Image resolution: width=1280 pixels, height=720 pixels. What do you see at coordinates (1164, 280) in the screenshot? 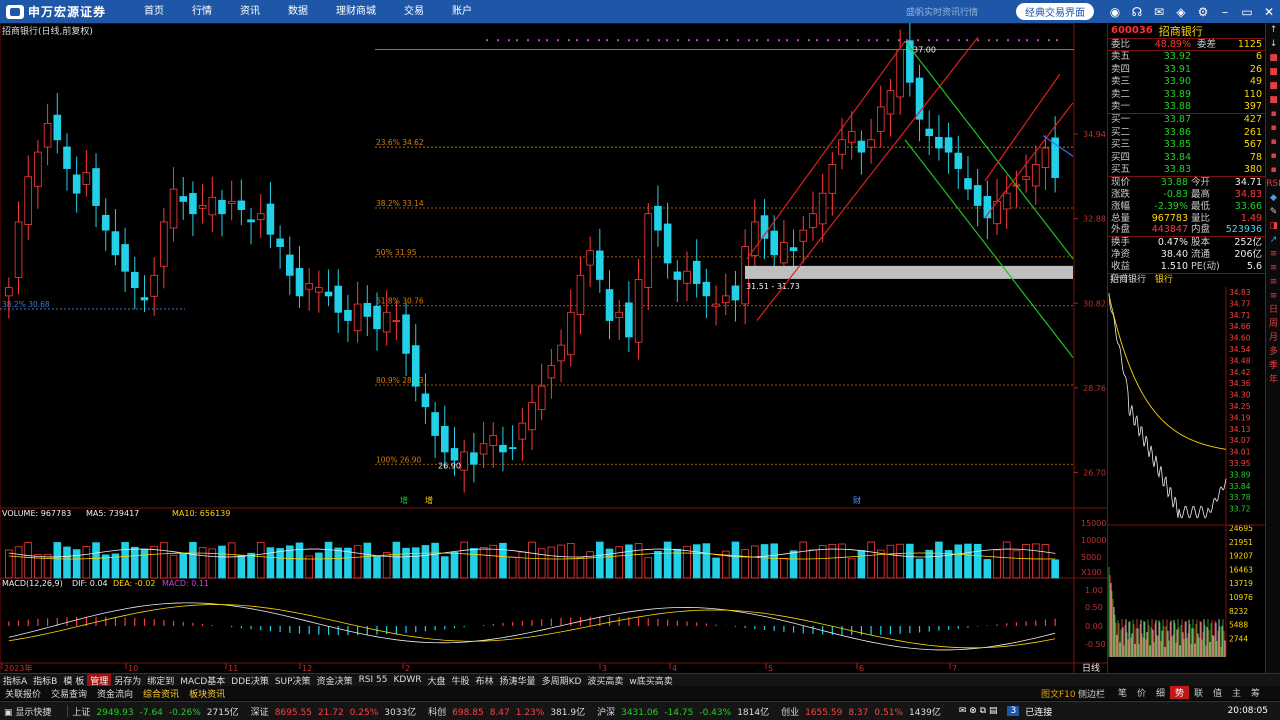
I see `mini-chart-tag: 银行` at bounding box center [1164, 280].